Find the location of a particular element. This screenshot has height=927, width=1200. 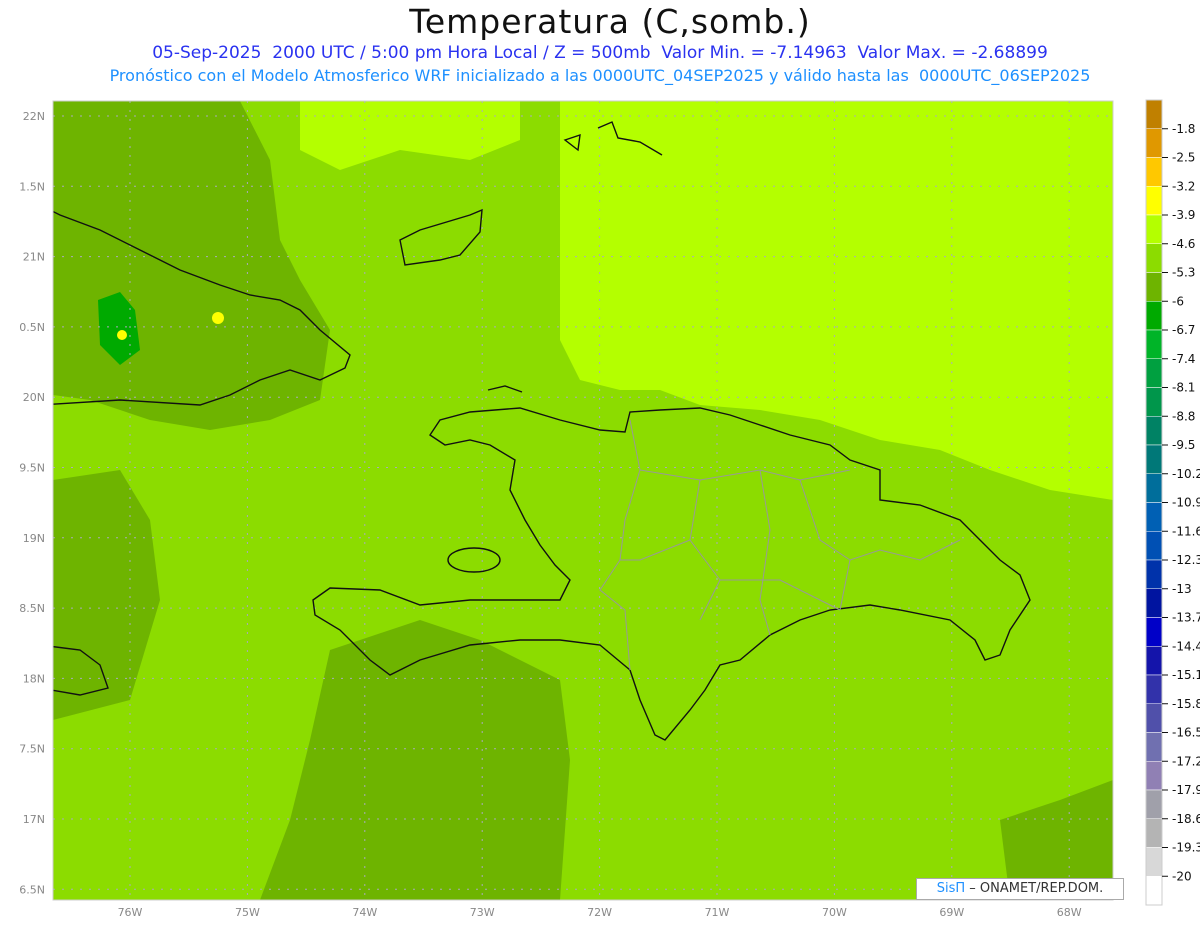

colorbar-label: -12.3 is located at coordinates (1186, 560).